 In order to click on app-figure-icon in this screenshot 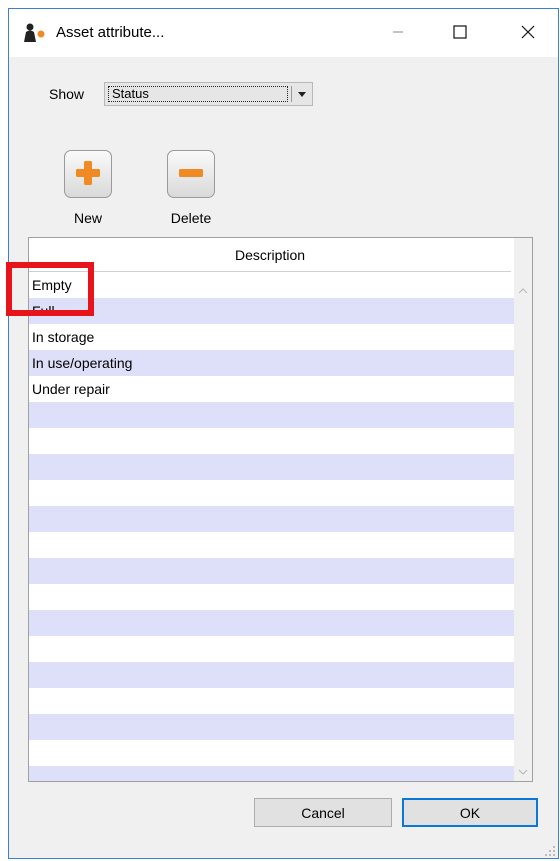, I will do `click(35, 33)`.